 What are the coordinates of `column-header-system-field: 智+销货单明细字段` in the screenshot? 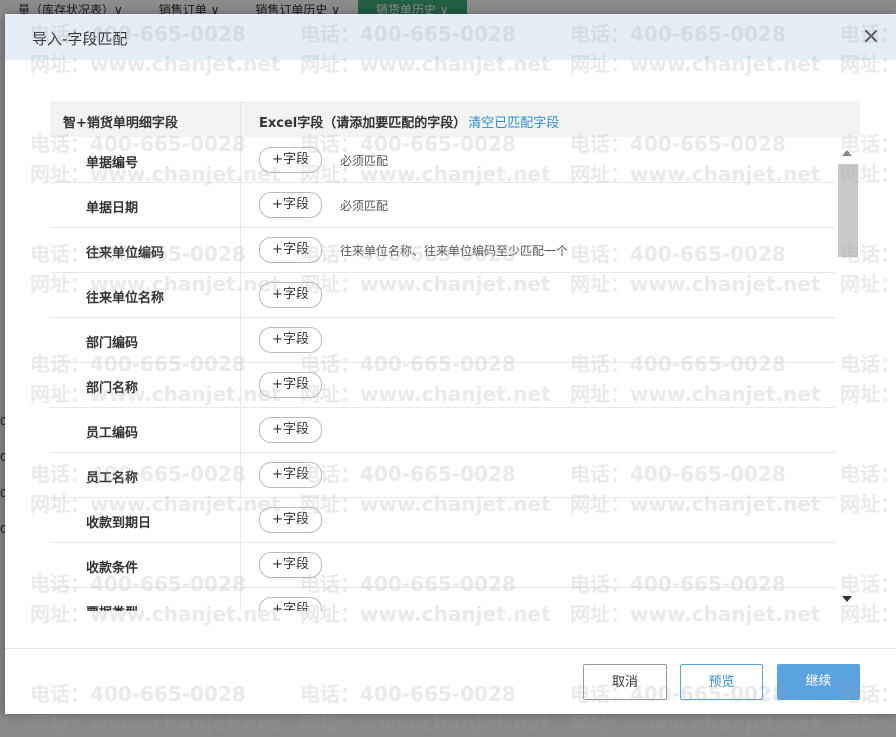 It's located at (120, 123).